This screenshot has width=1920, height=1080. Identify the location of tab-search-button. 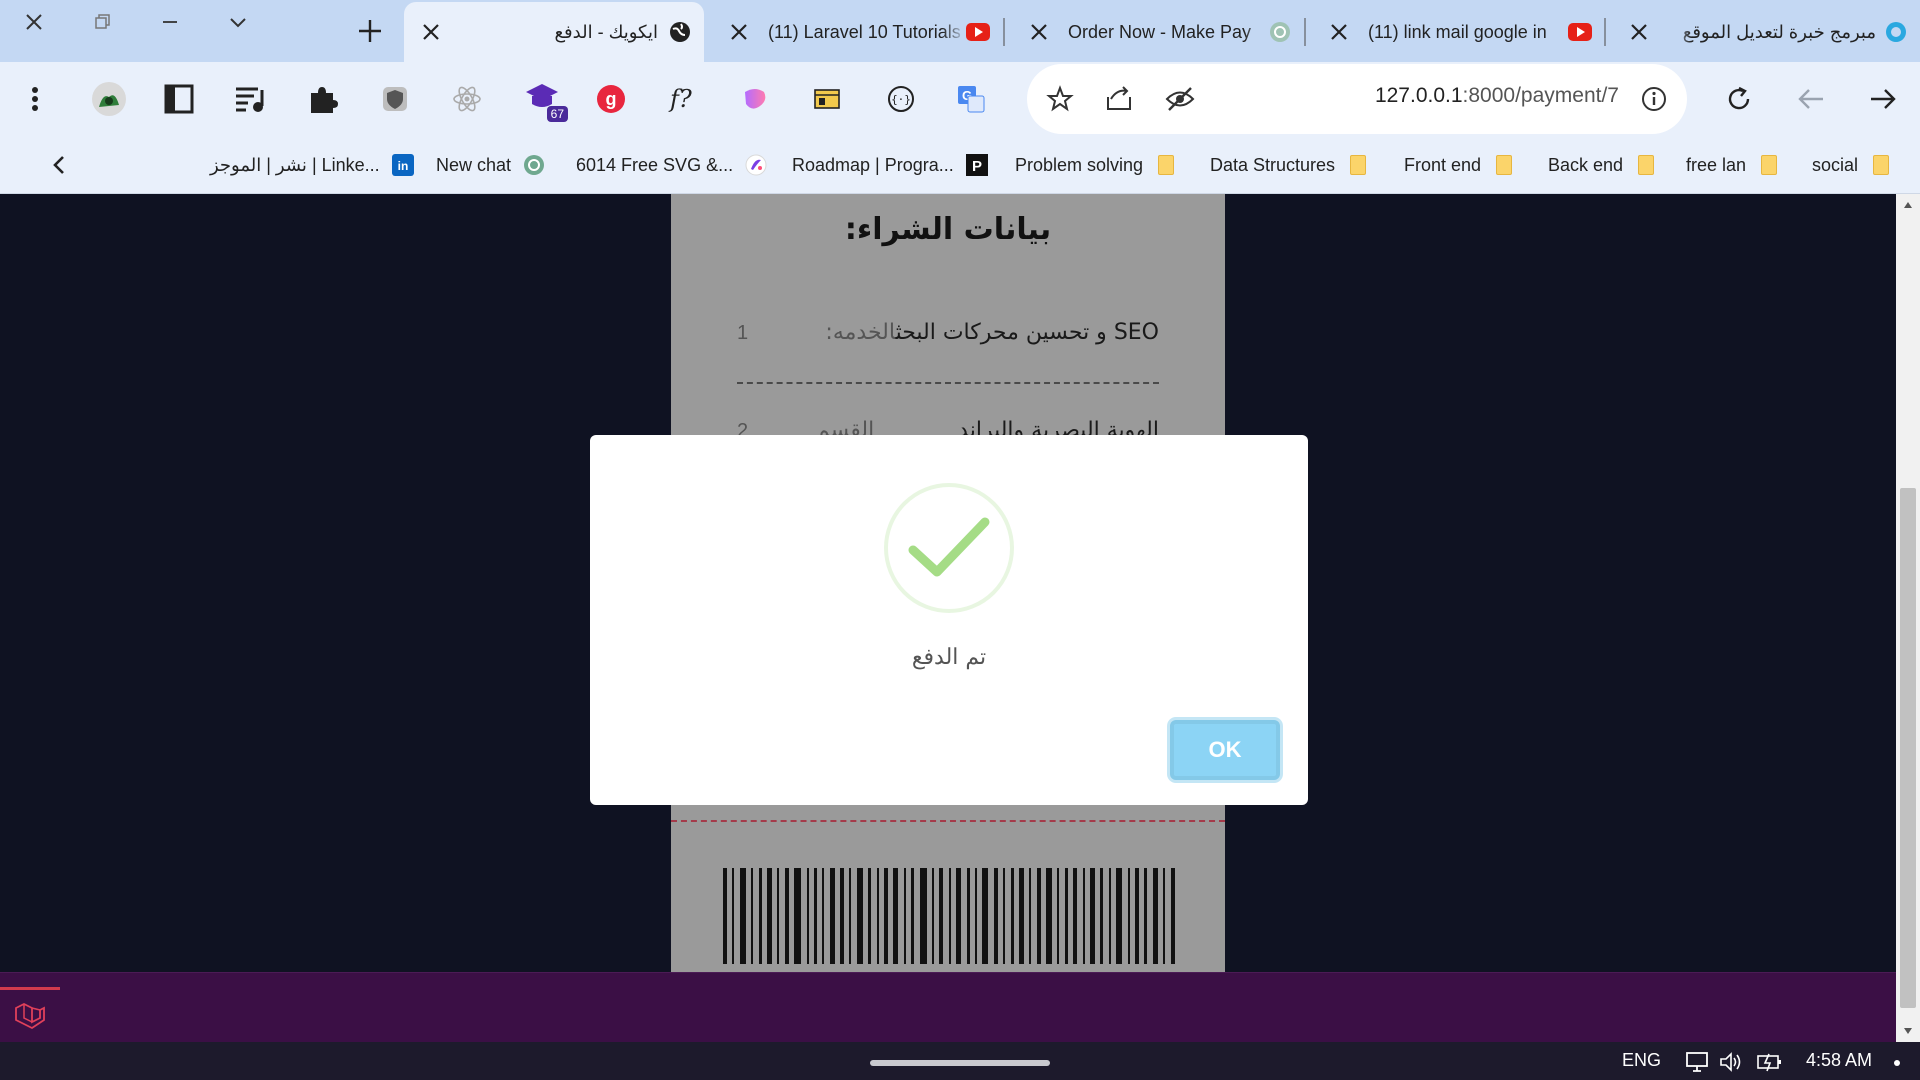
(238, 22).